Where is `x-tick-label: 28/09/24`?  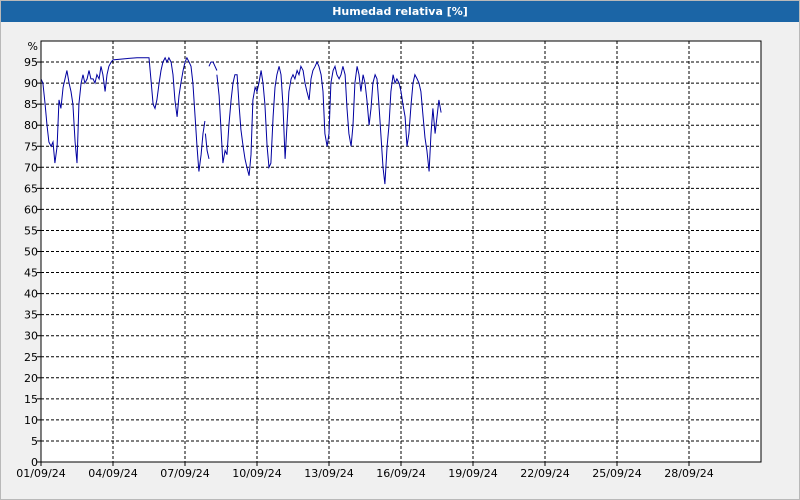
x-tick-label: 28/09/24 is located at coordinates (688, 473).